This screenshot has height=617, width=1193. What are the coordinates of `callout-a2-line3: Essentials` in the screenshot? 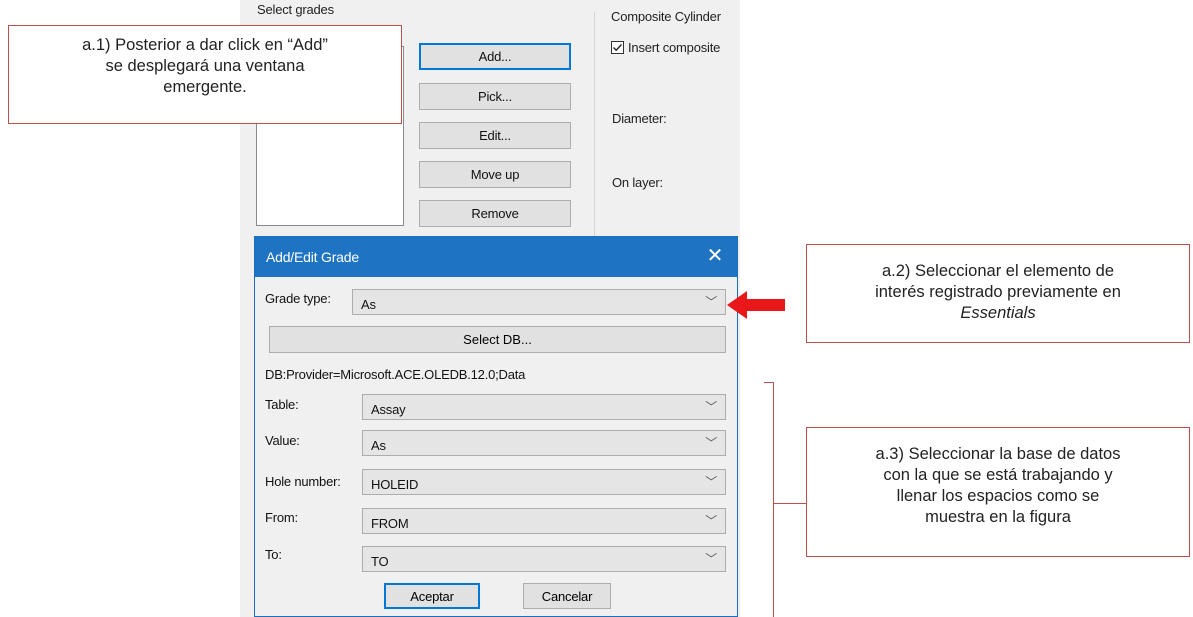 It's located at (998, 313).